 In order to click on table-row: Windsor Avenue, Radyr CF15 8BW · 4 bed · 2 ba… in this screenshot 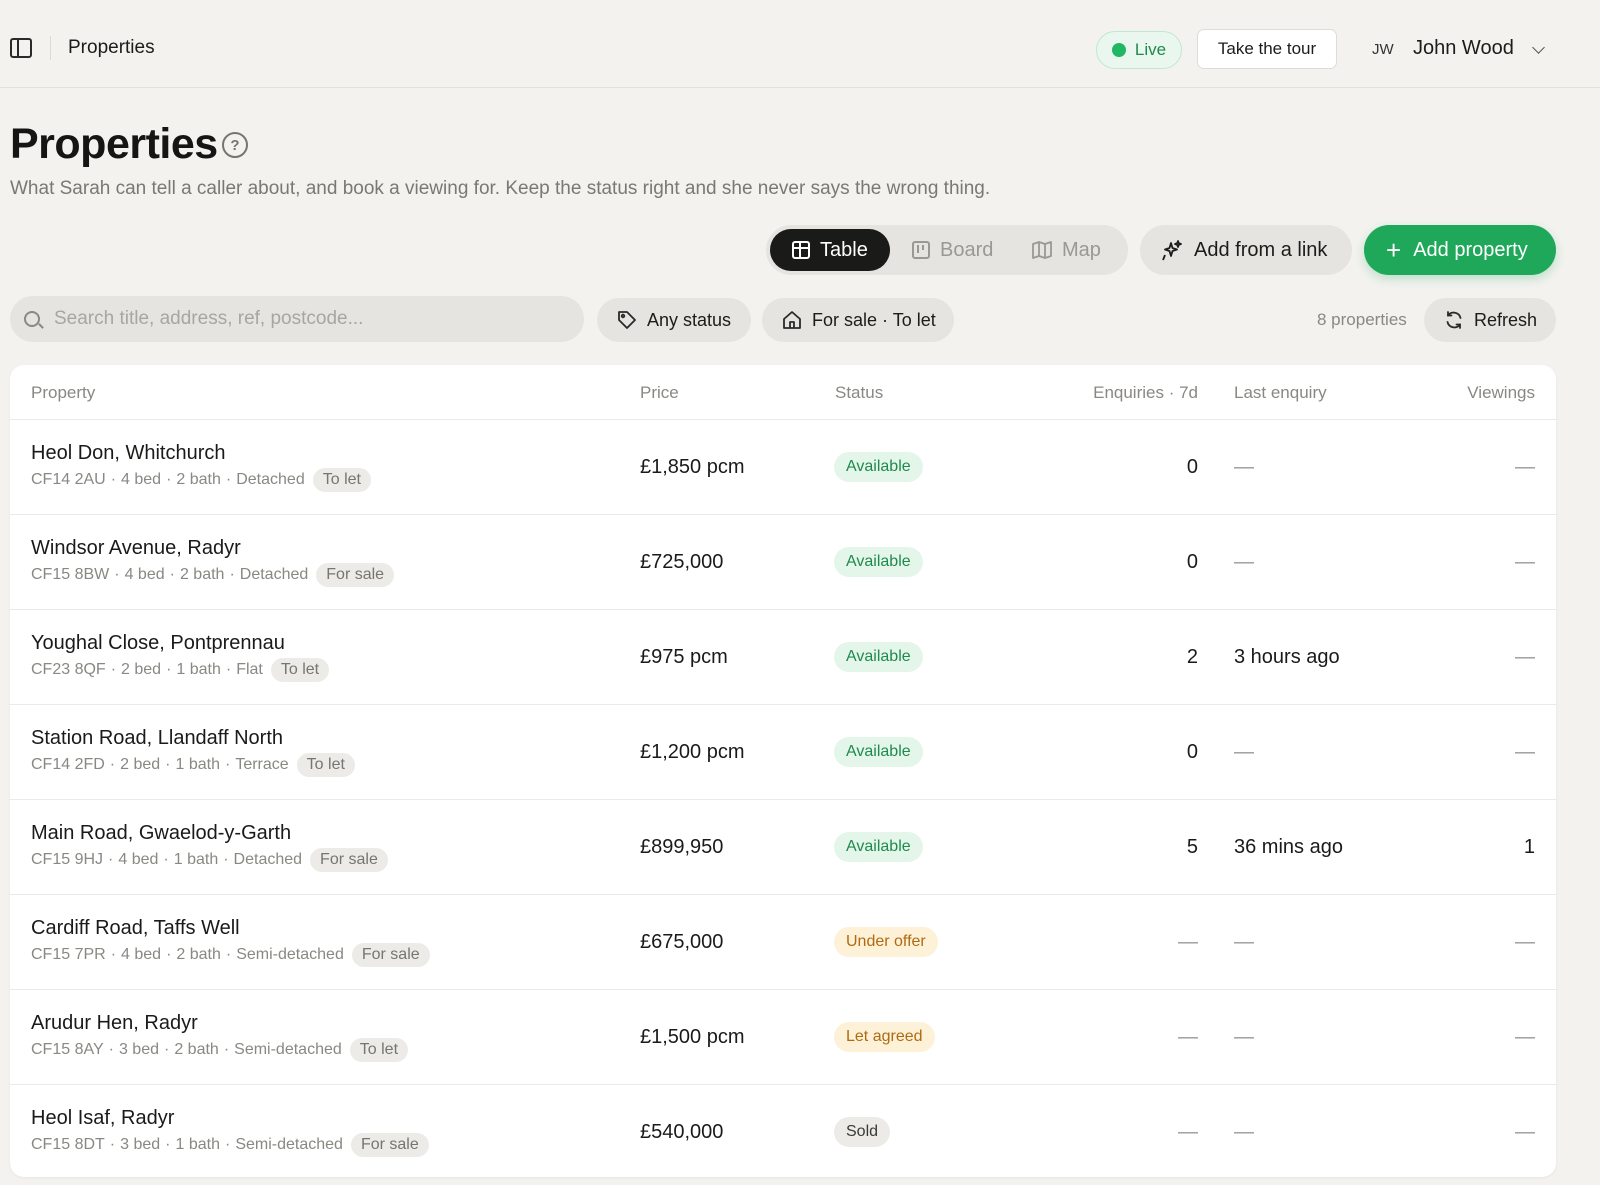, I will do `click(783, 562)`.